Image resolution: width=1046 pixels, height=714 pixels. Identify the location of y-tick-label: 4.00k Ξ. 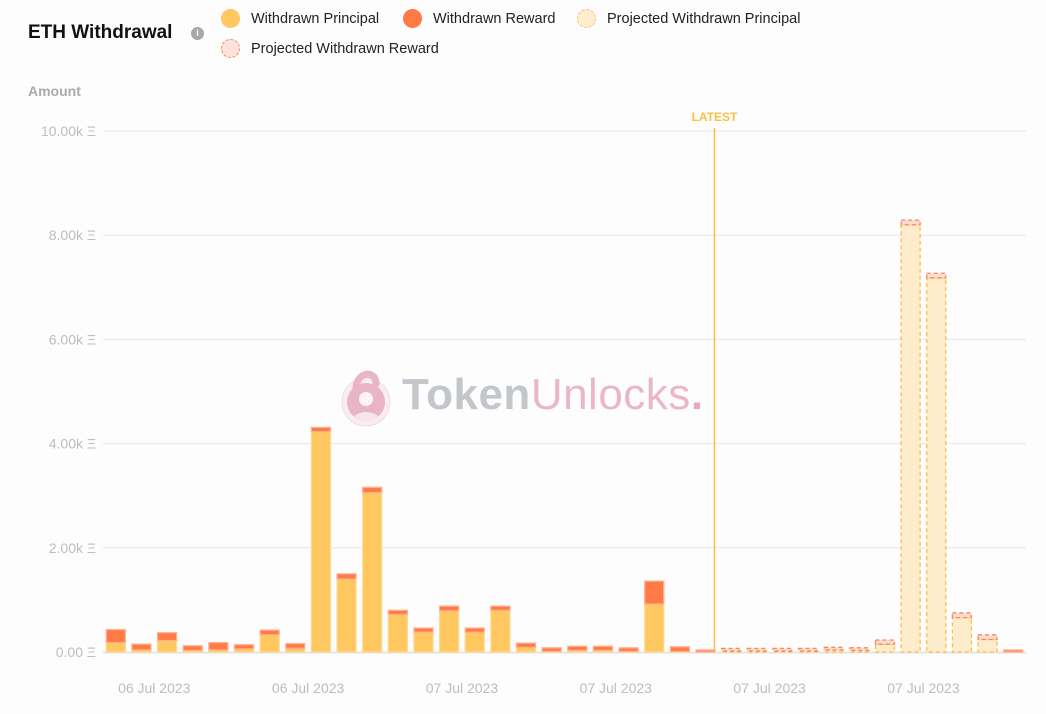
(72, 444).